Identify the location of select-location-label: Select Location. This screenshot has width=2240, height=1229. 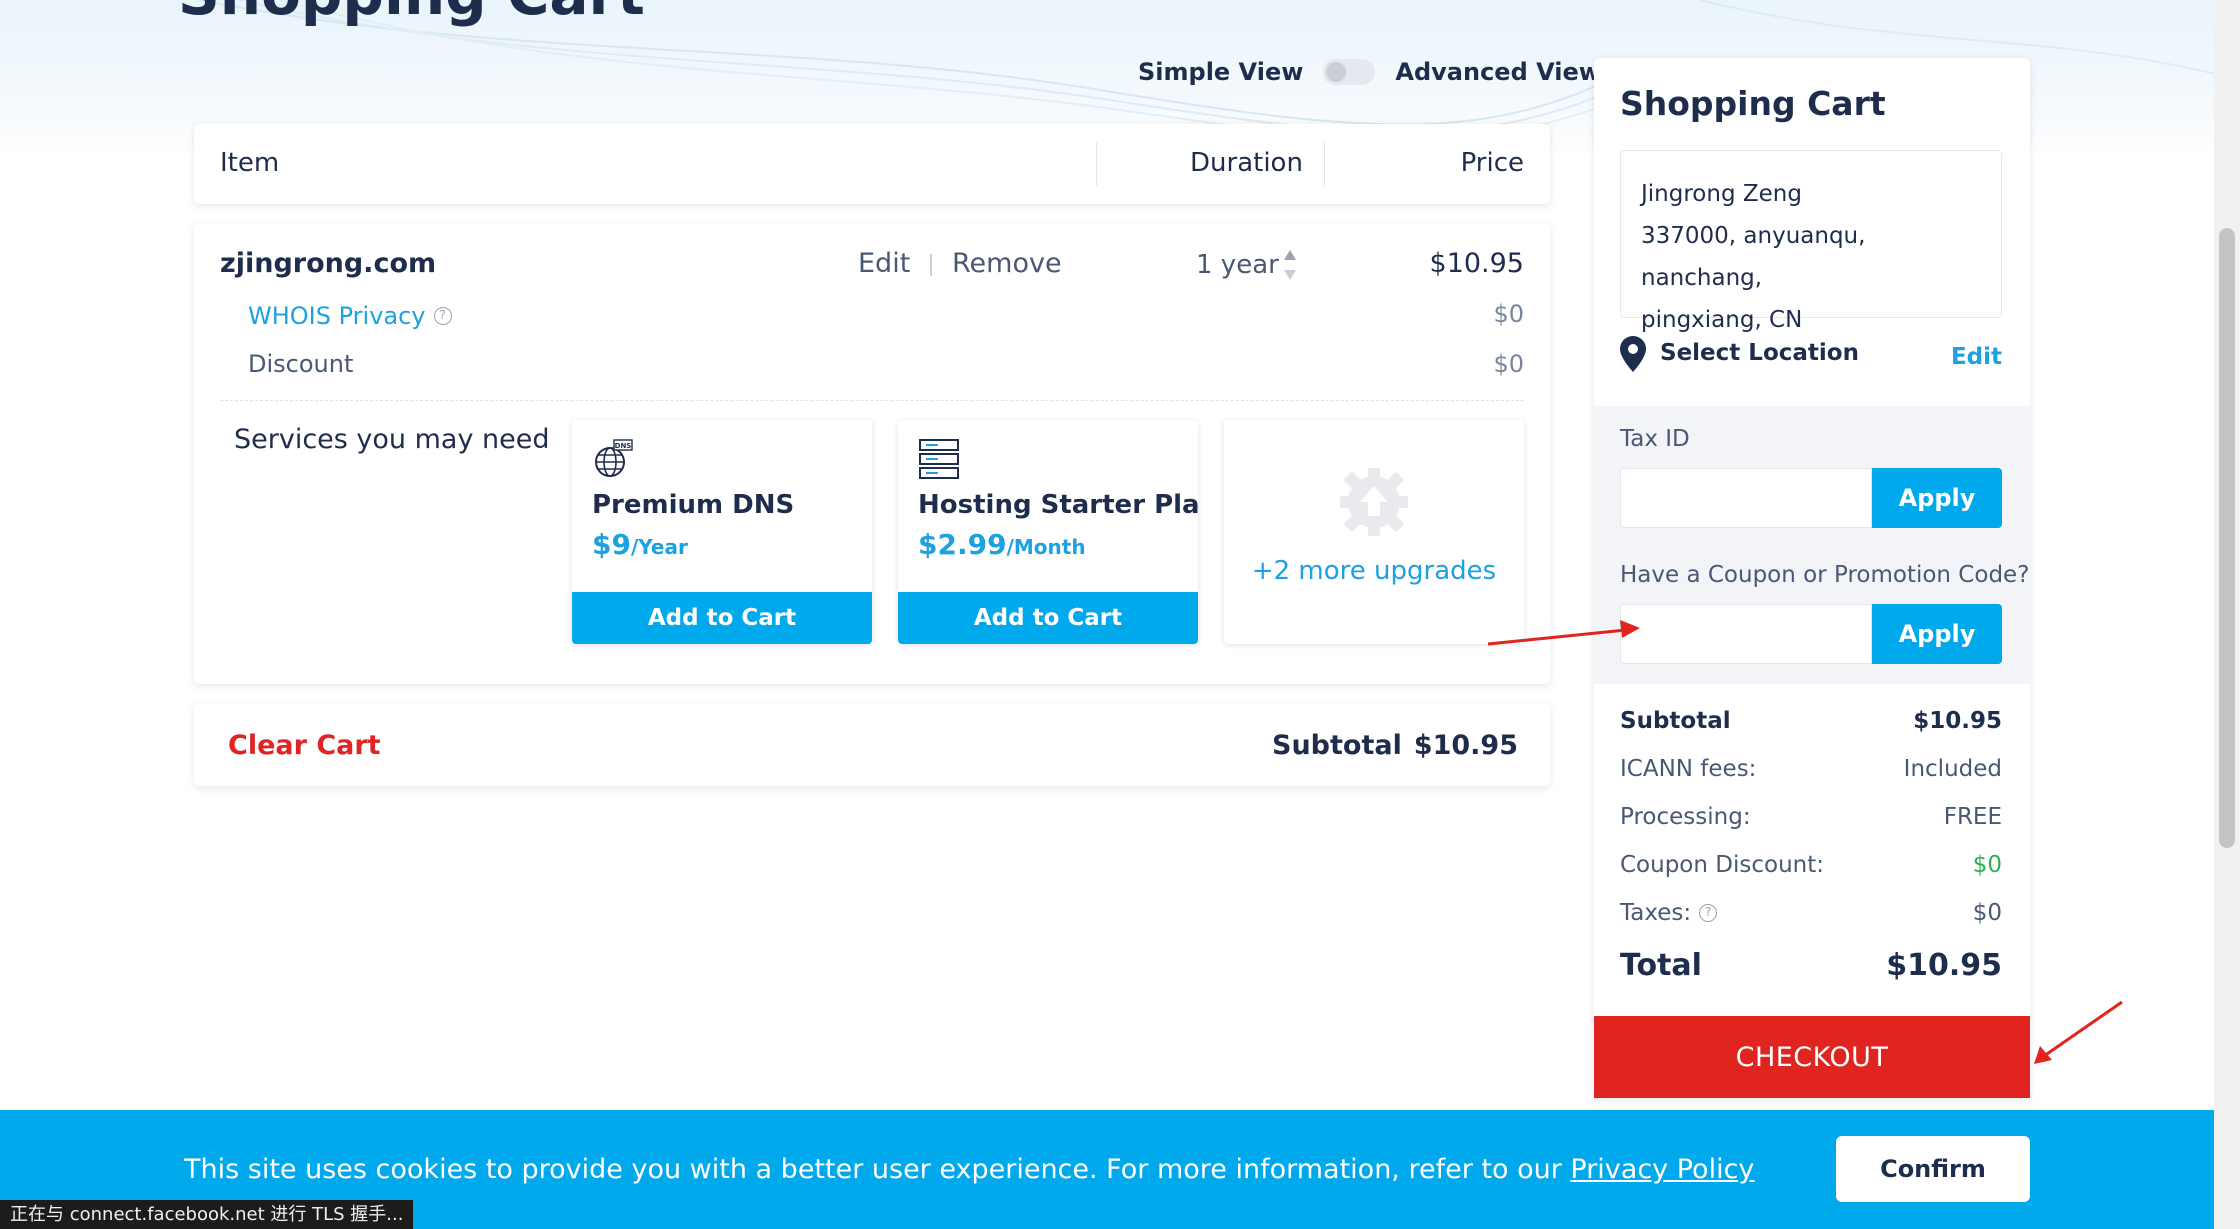
(1759, 353).